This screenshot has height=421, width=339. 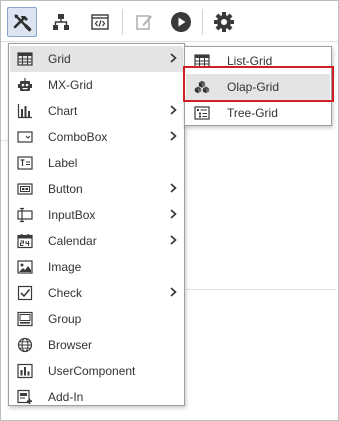 I want to click on submenu-item-list-grid: List-Grid, so click(x=258, y=61).